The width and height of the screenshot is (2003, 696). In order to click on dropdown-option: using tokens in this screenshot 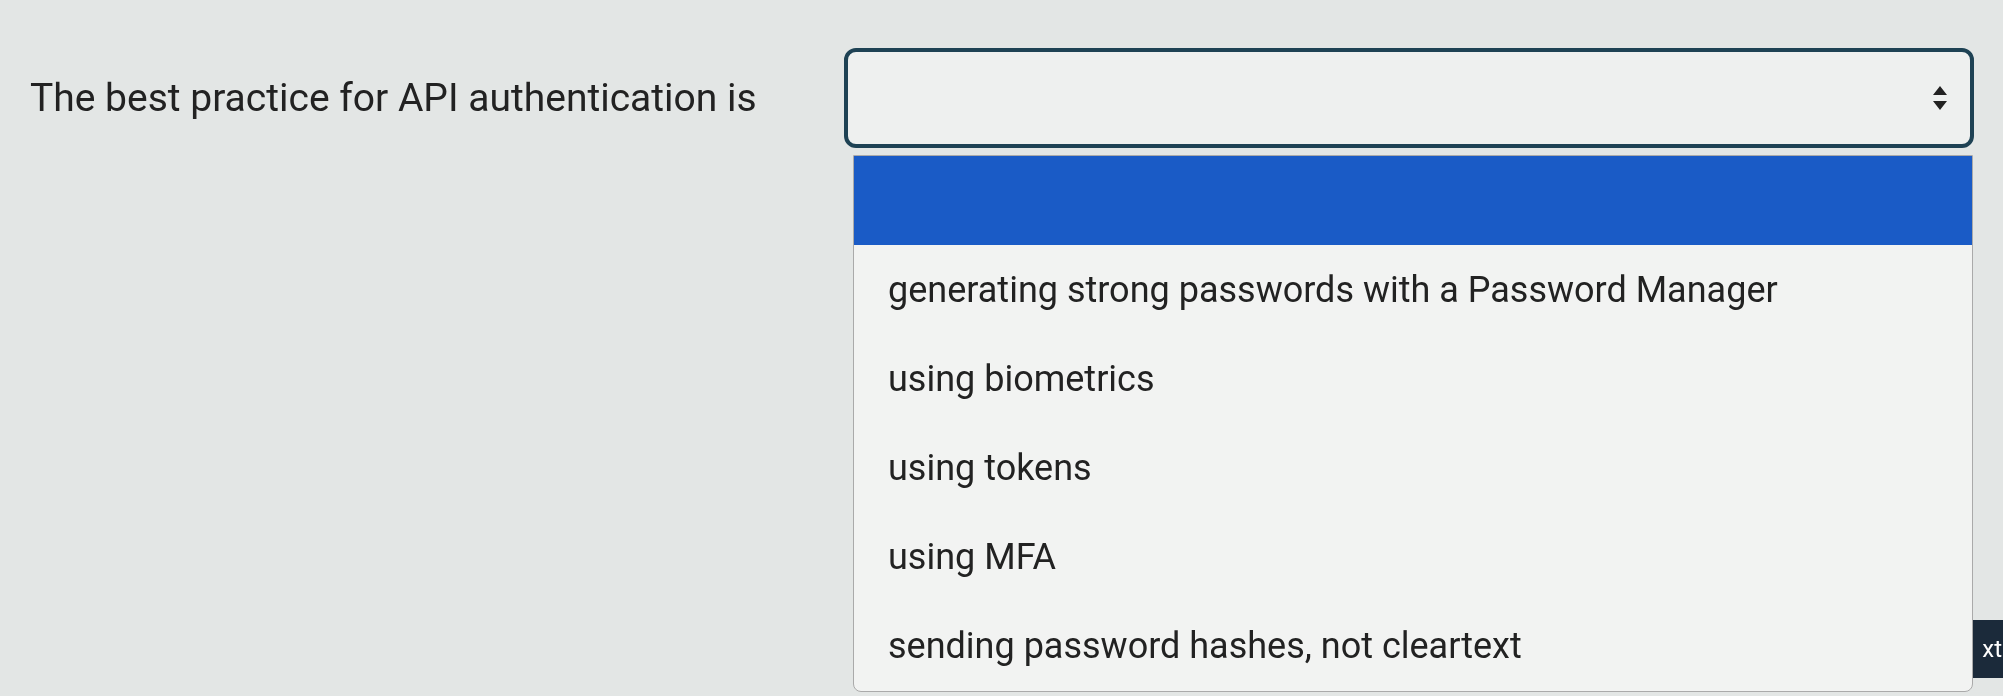, I will do `click(1413, 468)`.